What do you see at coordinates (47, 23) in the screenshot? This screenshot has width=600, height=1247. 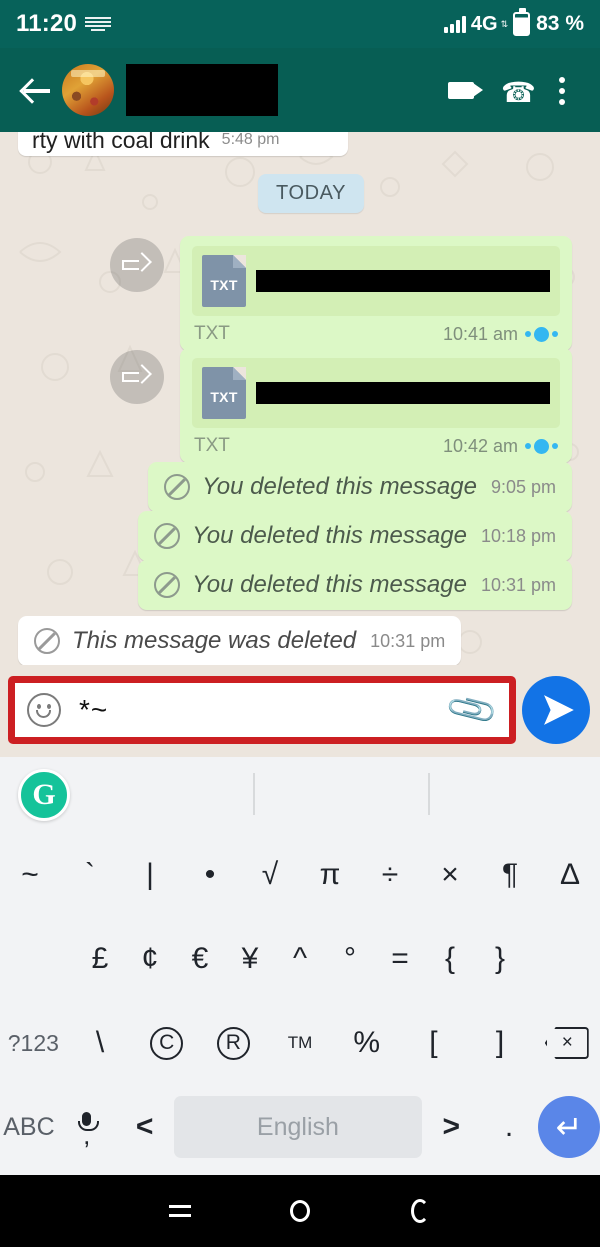 I see `status-time: 11:20` at bounding box center [47, 23].